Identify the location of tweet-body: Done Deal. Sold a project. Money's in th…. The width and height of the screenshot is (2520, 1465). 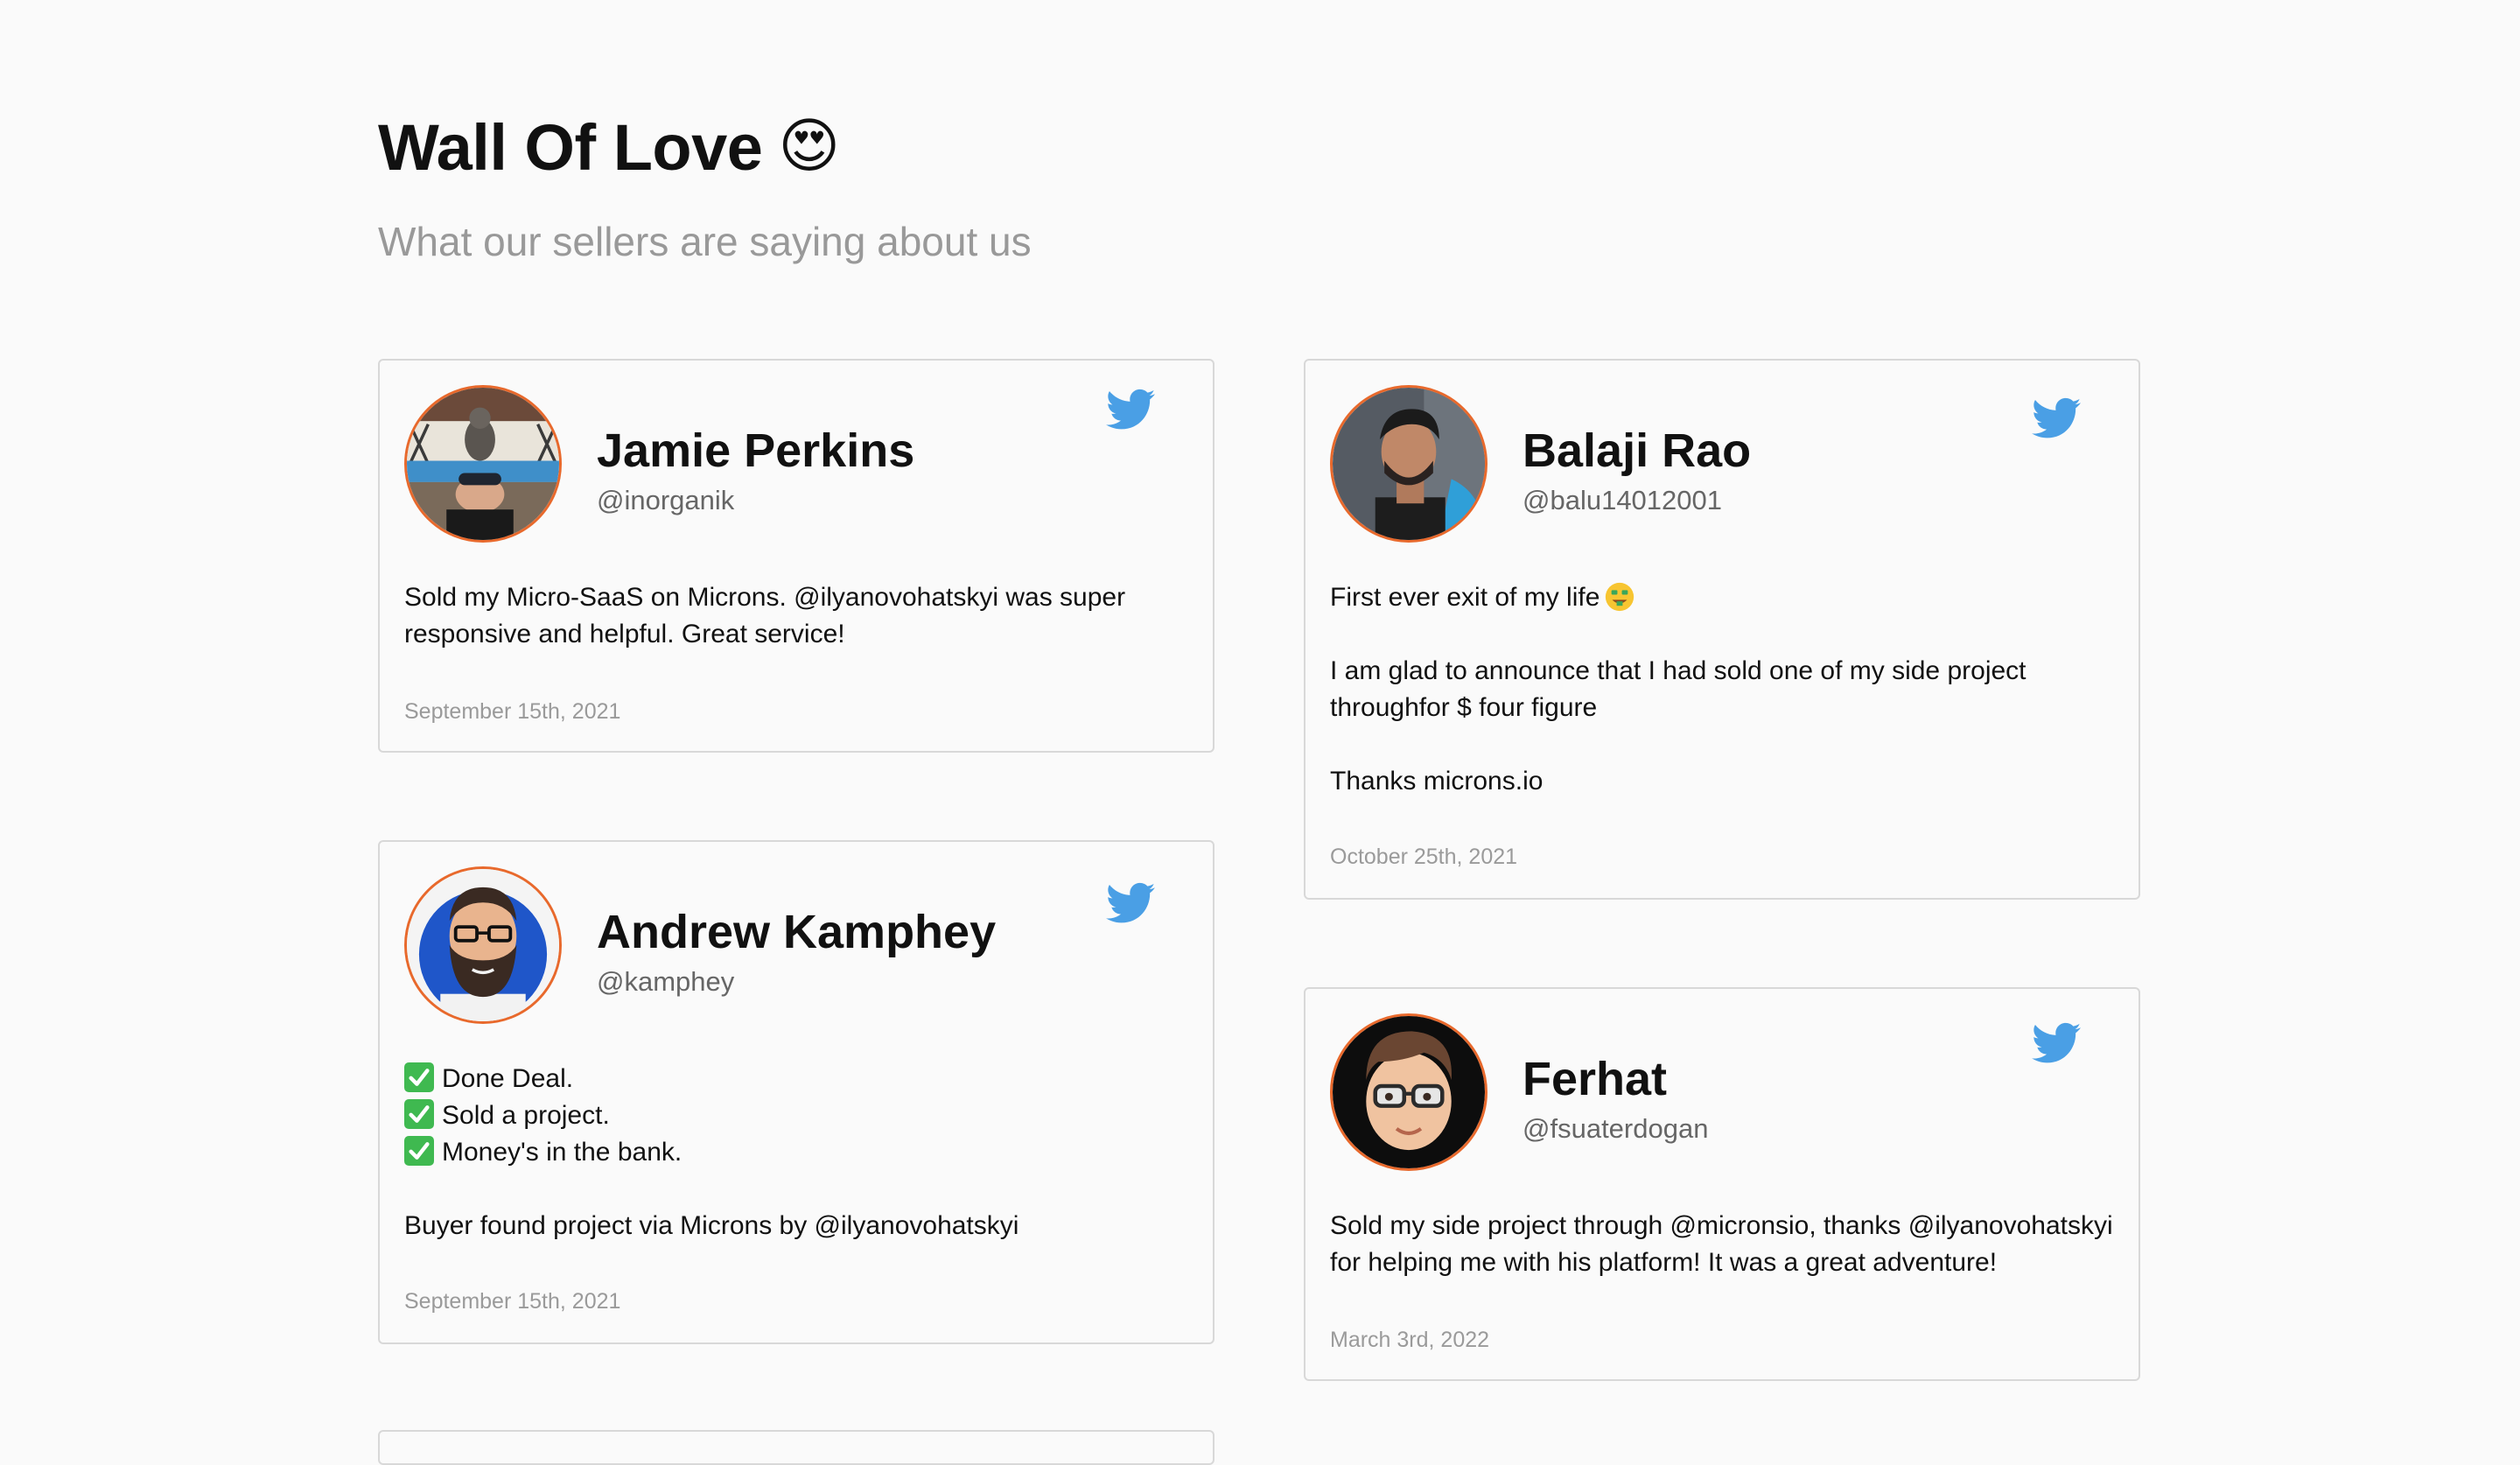
(798, 1152).